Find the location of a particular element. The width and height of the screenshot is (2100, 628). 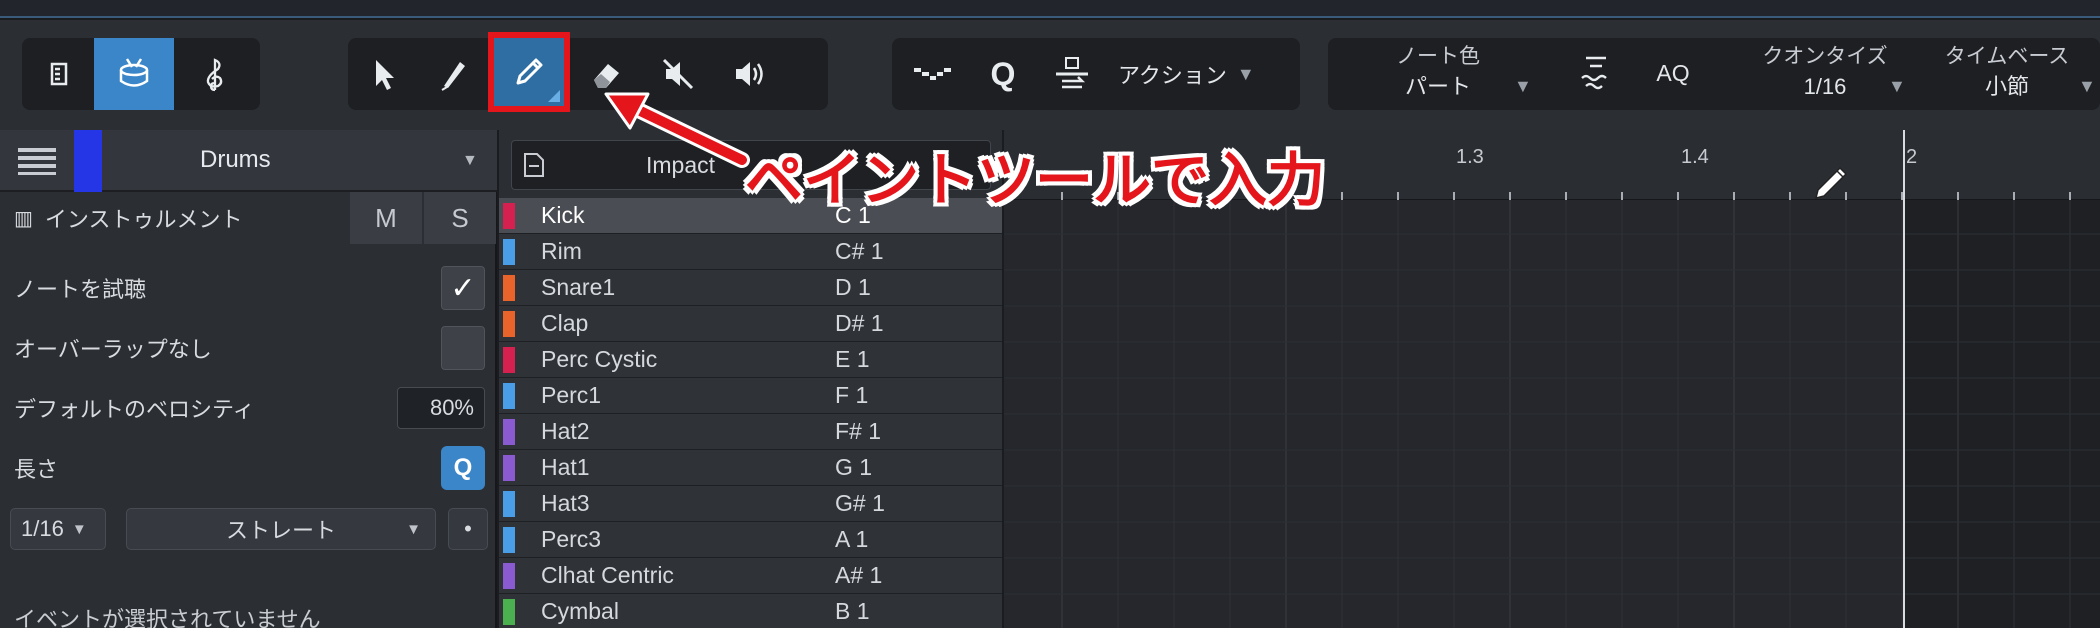

straight-select: ストレート ▼ is located at coordinates (281, 529).